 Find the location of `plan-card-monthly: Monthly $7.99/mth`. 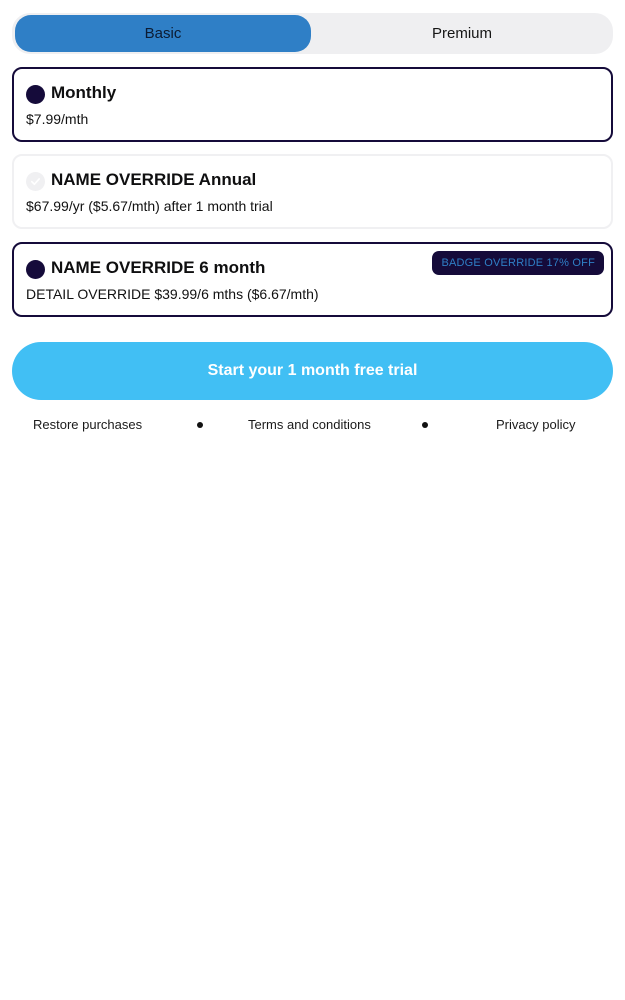

plan-card-monthly: Monthly $7.99/mth is located at coordinates (312, 104).